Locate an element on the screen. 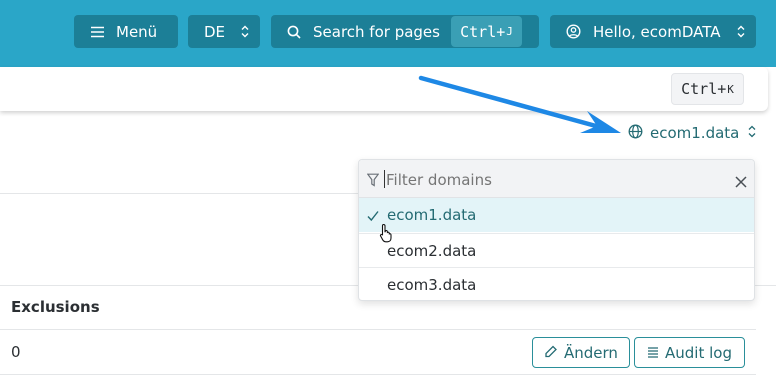  shortcut-key: J is located at coordinates (509, 31).